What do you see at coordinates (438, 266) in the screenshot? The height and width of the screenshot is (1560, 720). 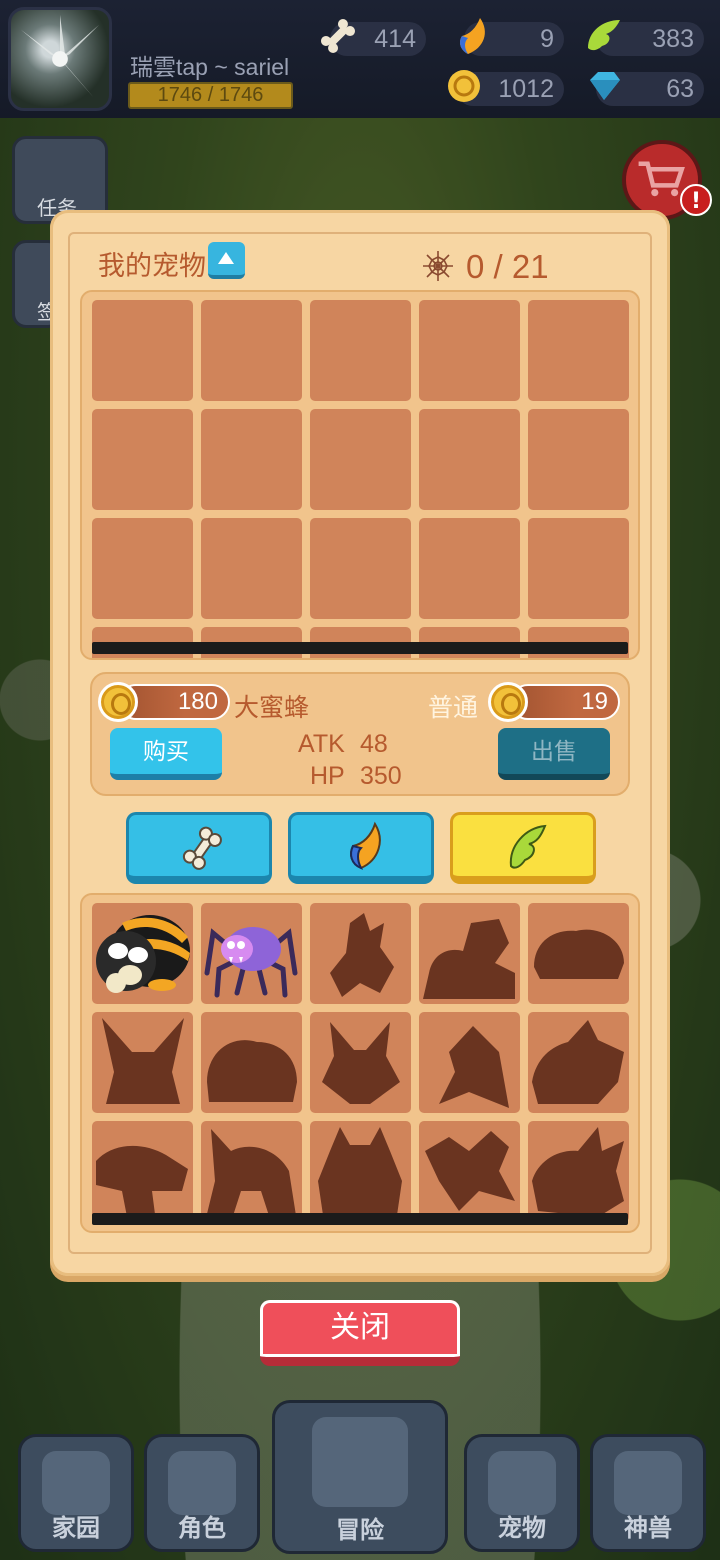 I see `spiderweb-icon` at bounding box center [438, 266].